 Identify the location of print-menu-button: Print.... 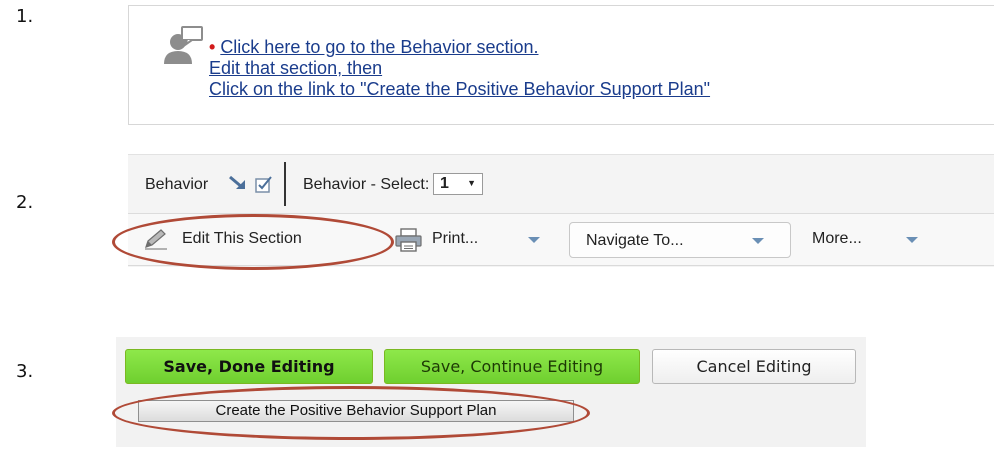
(474, 239).